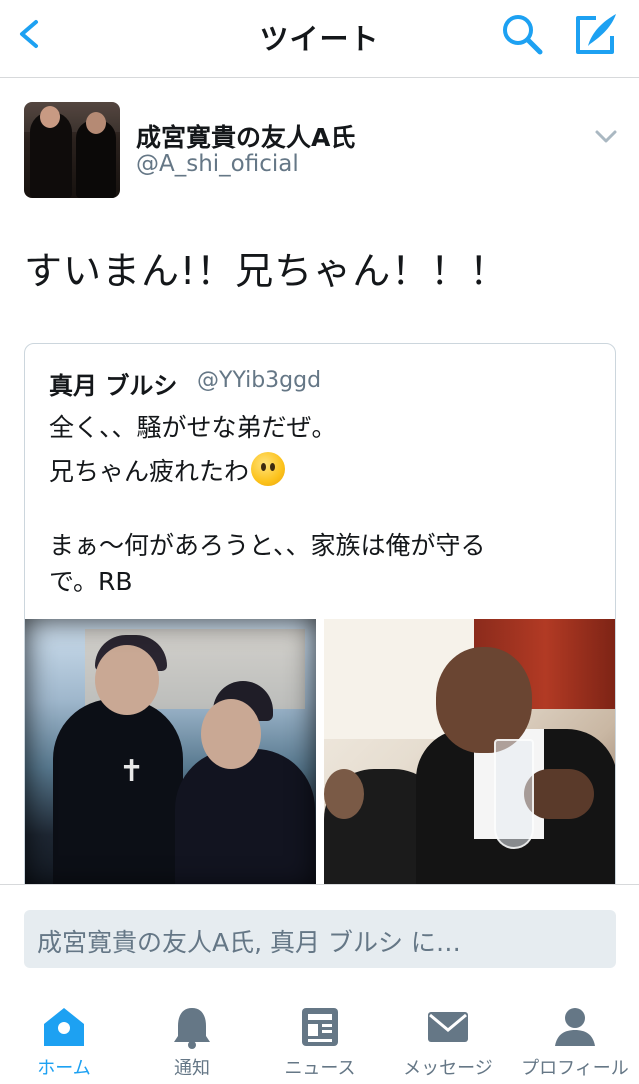 This screenshot has width=639, height=1084. What do you see at coordinates (192, 1028) in the screenshot?
I see `bell-icon` at bounding box center [192, 1028].